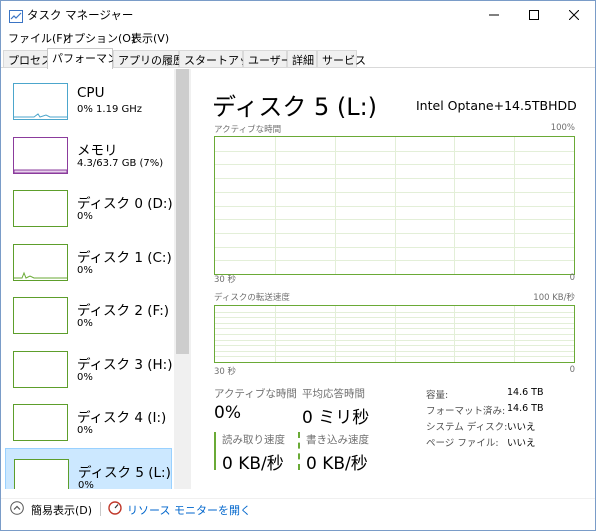 The image size is (596, 531). What do you see at coordinates (253, 464) in the screenshot?
I see `read-speed-value: 0 KB/秒` at bounding box center [253, 464].